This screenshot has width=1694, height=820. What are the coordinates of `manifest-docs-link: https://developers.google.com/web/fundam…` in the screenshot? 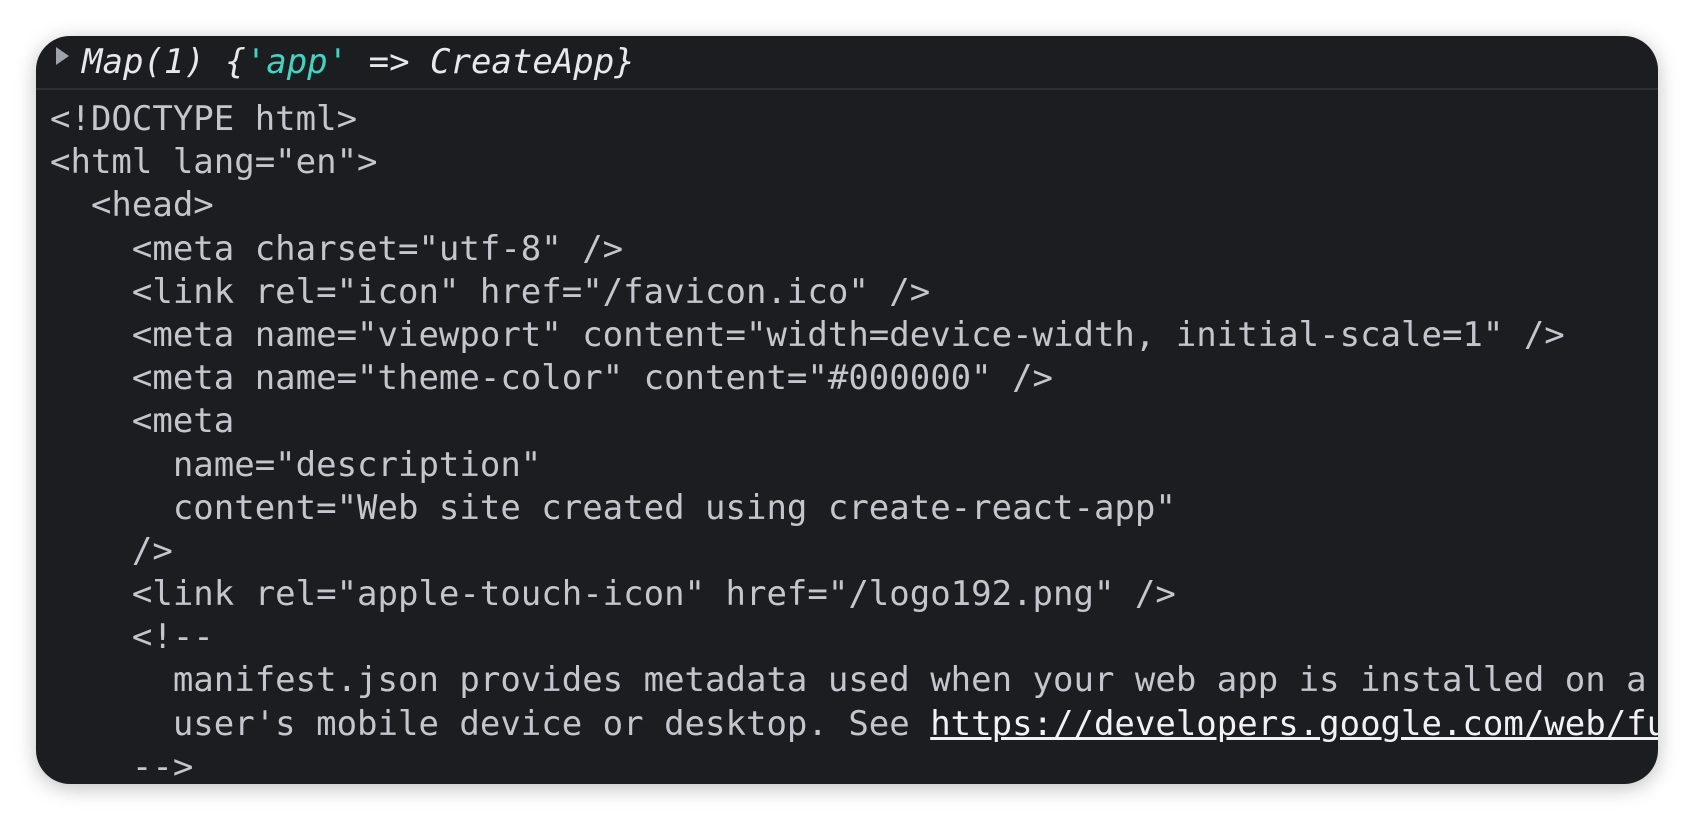 It's located at (1294, 724).